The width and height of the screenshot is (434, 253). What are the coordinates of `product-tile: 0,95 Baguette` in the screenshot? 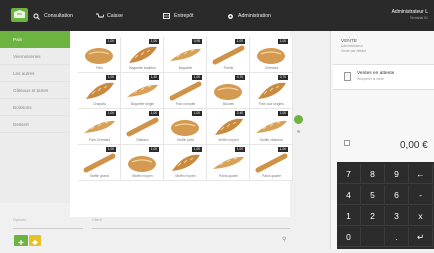 It's located at (185, 55).